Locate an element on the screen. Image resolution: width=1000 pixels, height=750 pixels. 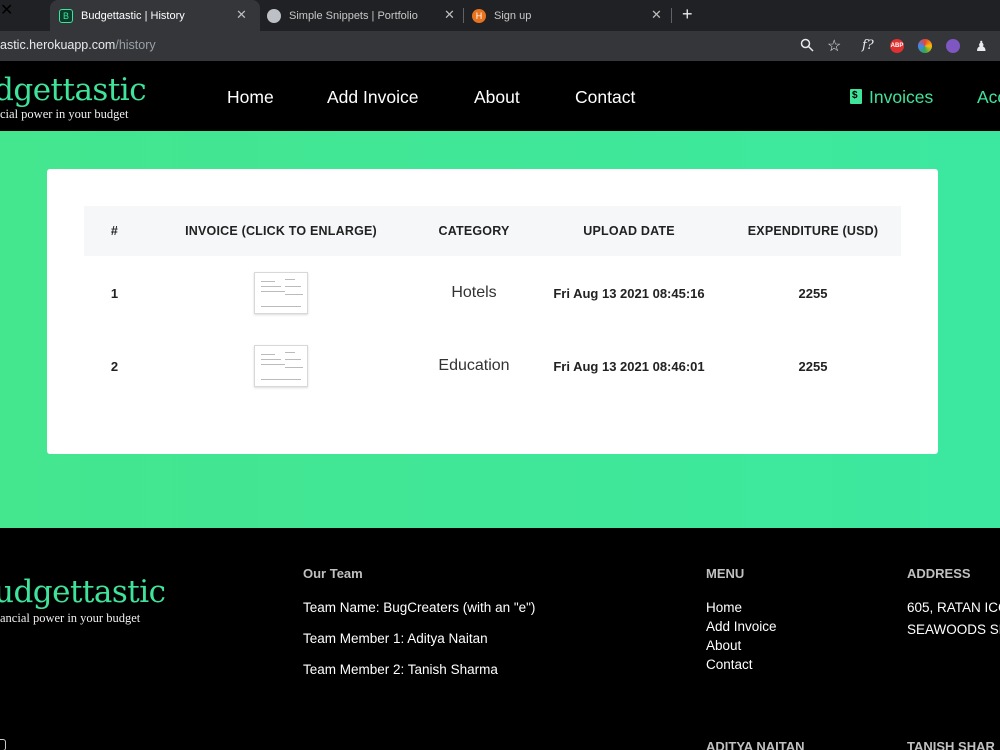
new-tab-icon: + is located at coordinates (687, 14).